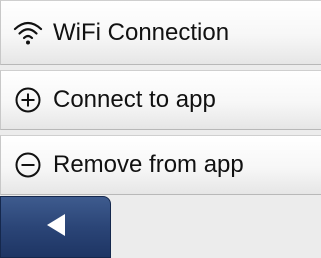 This screenshot has width=321, height=258. What do you see at coordinates (148, 164) in the screenshot?
I see `menu-item-label: Remove from app` at bounding box center [148, 164].